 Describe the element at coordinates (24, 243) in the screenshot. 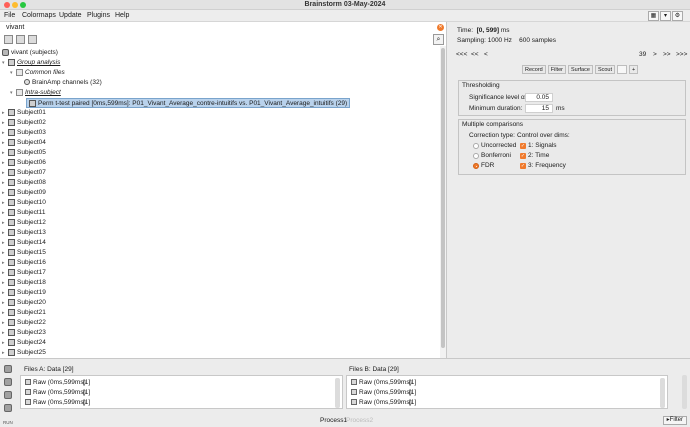

I see `tree-subject: ▸ Subject14` at that location.